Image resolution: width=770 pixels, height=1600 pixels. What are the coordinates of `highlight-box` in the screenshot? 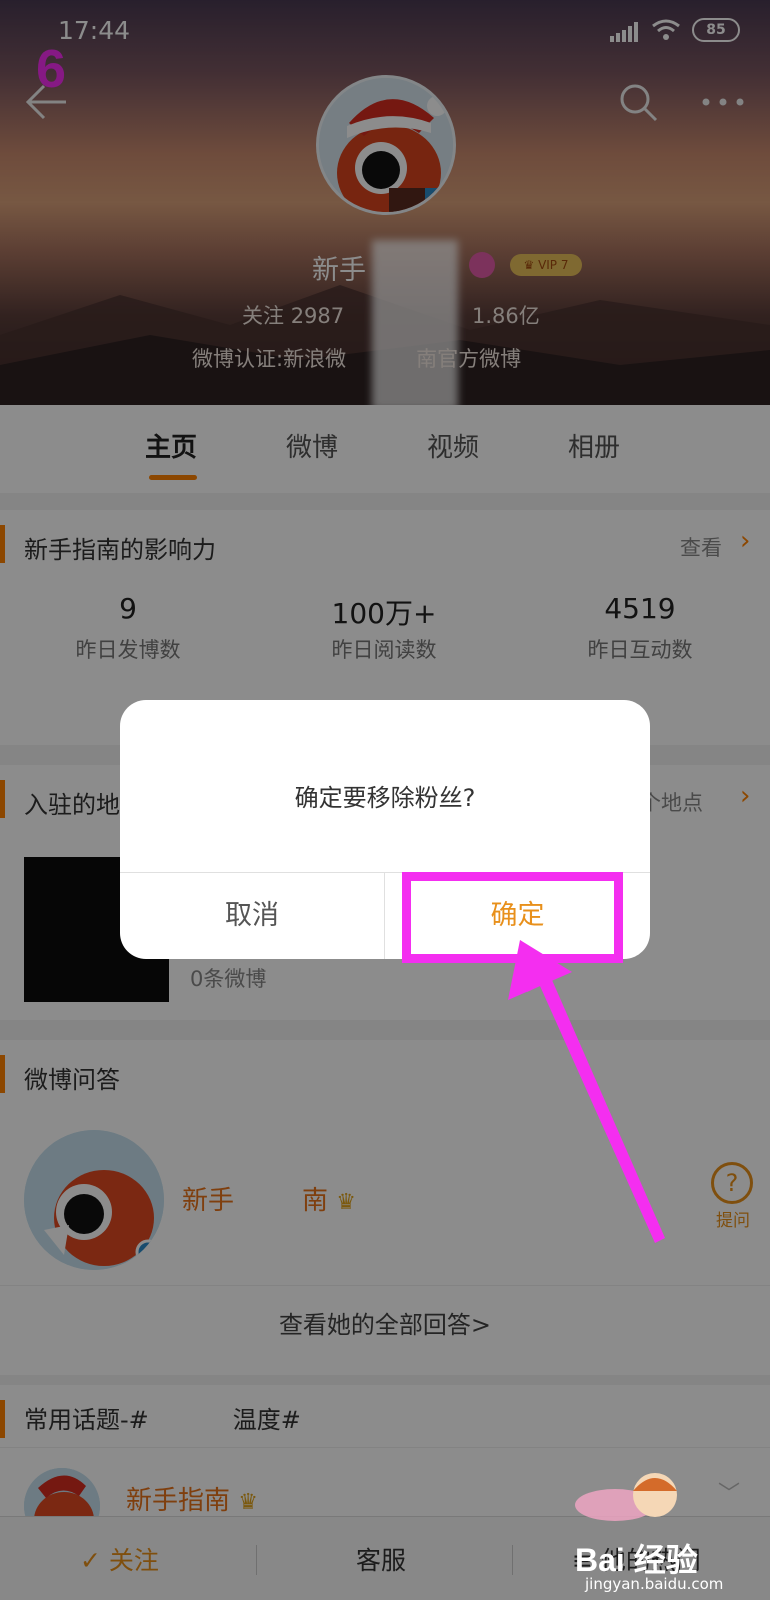 It's located at (512, 917).